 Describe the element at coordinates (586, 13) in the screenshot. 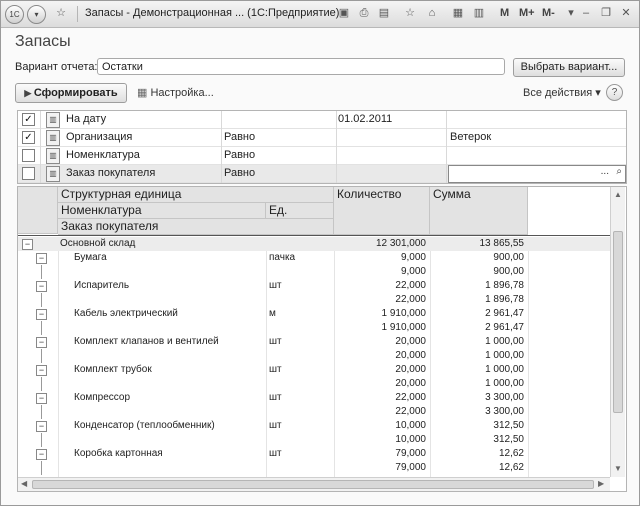

I see `minimize-icon: –` at that location.